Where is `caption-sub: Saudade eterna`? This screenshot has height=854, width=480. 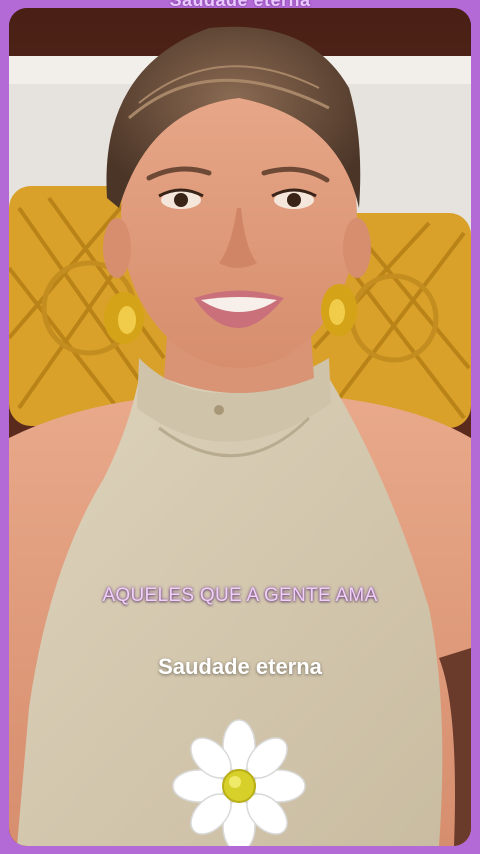 caption-sub: Saudade eterna is located at coordinates (240, 666).